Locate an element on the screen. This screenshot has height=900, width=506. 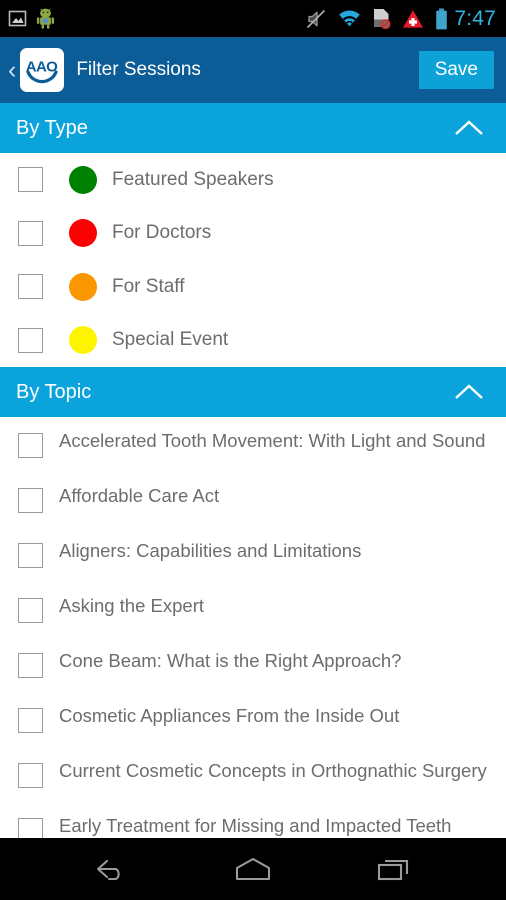
app-logo: AAO is located at coordinates (42, 70).